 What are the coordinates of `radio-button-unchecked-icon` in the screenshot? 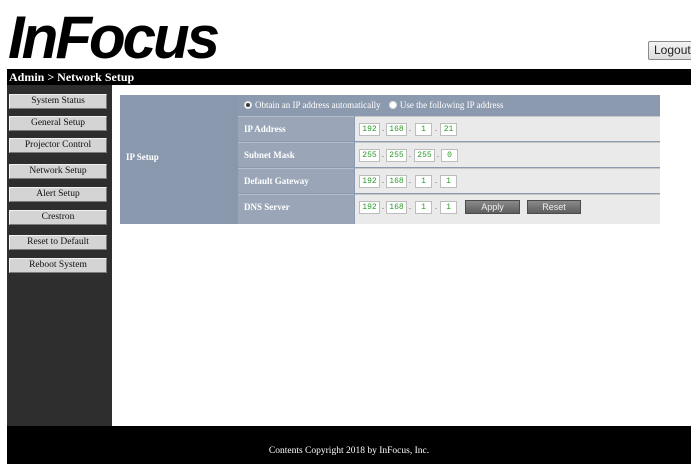 It's located at (392, 105).